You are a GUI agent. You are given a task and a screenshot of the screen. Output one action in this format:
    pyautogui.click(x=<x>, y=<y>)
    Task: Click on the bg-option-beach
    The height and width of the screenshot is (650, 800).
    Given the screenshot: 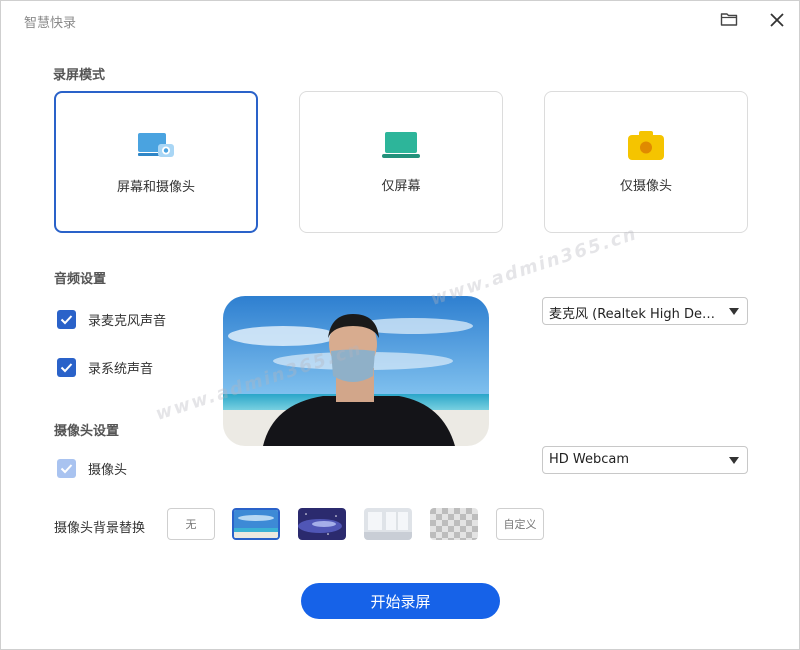 What is the action you would take?
    pyautogui.click(x=256, y=524)
    